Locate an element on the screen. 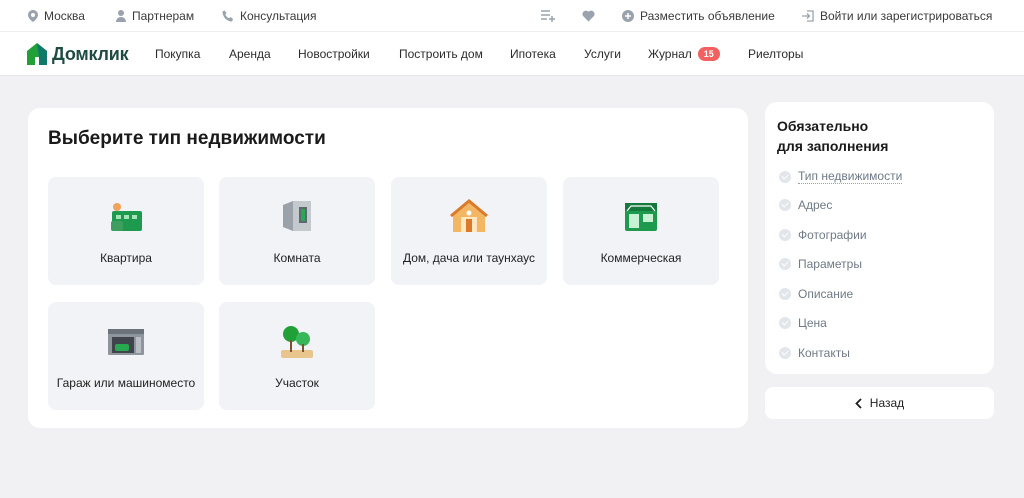  nav-item-build-house: Построить дом is located at coordinates (441, 54).